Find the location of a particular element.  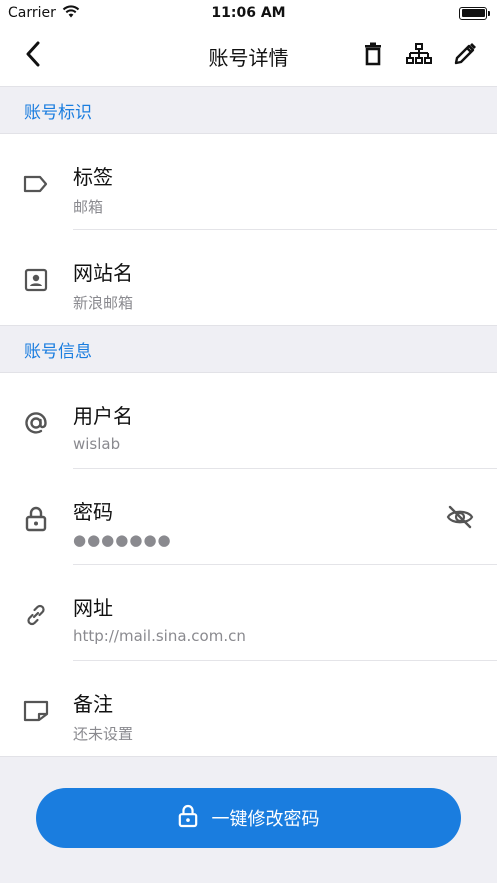

wifi-icon is located at coordinates (71, 13).